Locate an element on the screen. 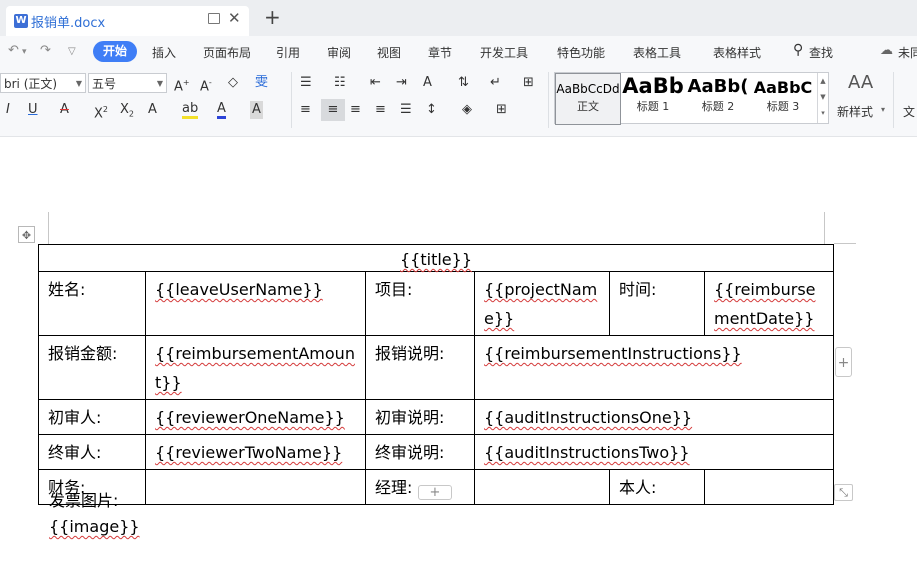 The width and height of the screenshot is (917, 569). menu-table-style: 表格样式 is located at coordinates (737, 52).